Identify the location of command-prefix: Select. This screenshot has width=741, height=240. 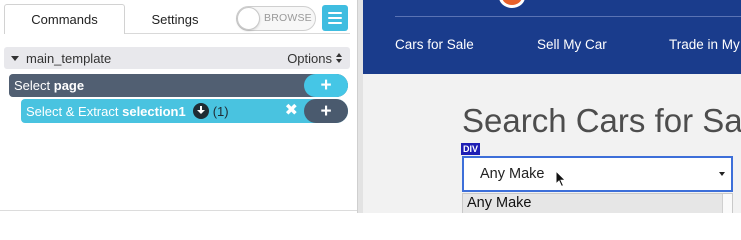
(32, 85).